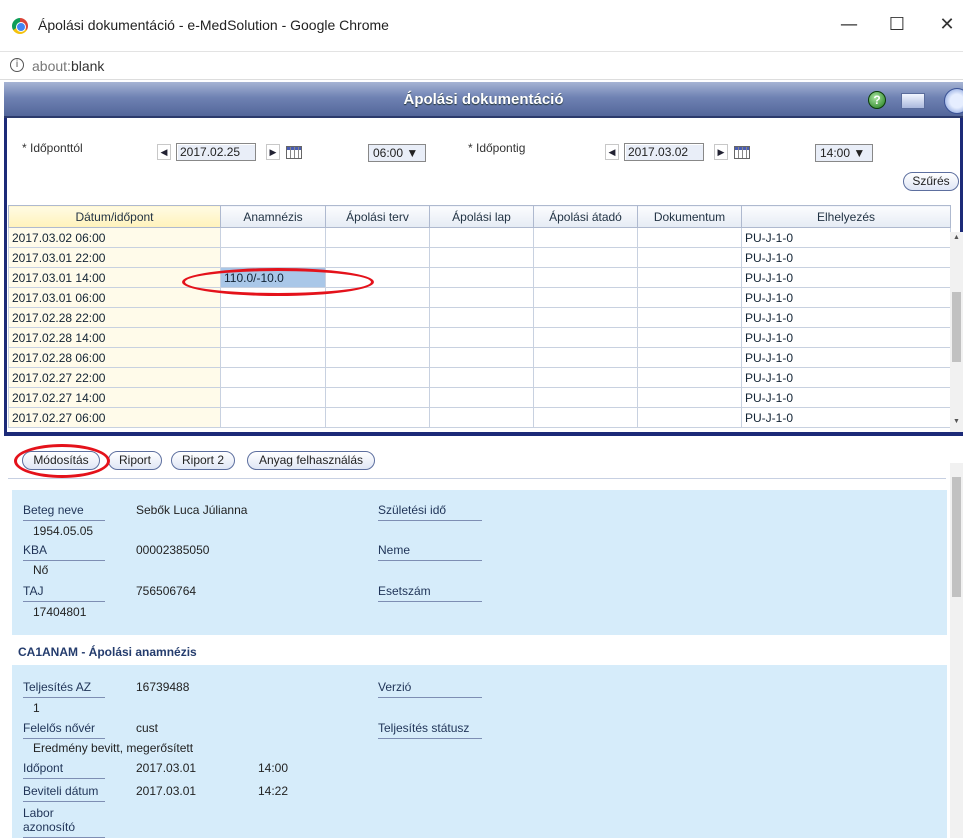 The width and height of the screenshot is (963, 838). I want to click on url-text: about:blank, so click(68, 66).